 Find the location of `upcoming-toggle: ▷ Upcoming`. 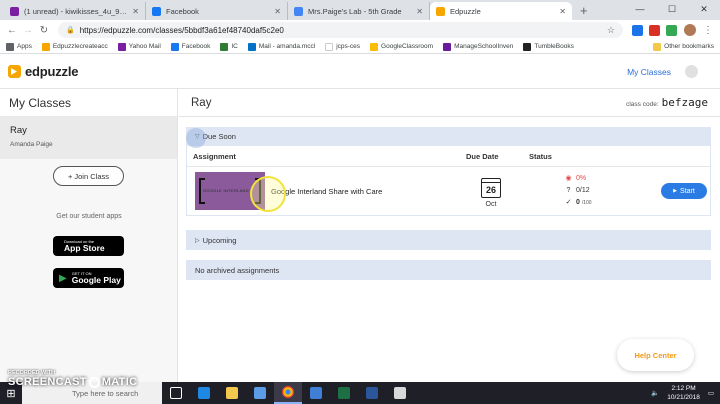

upcoming-toggle: ▷ Upcoming is located at coordinates (448, 240).